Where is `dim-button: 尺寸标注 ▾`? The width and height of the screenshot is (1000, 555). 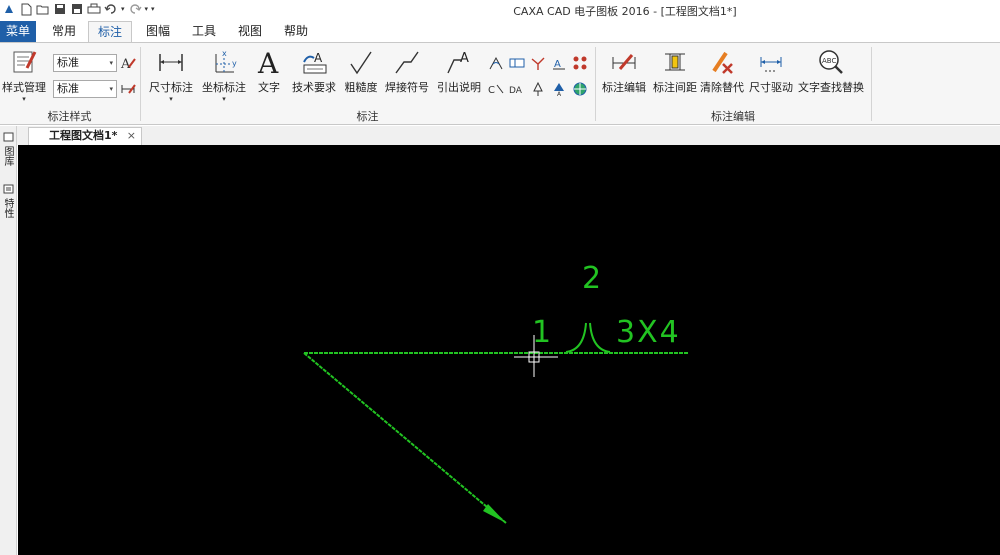 dim-button: 尺寸标注 ▾ is located at coordinates (171, 75).